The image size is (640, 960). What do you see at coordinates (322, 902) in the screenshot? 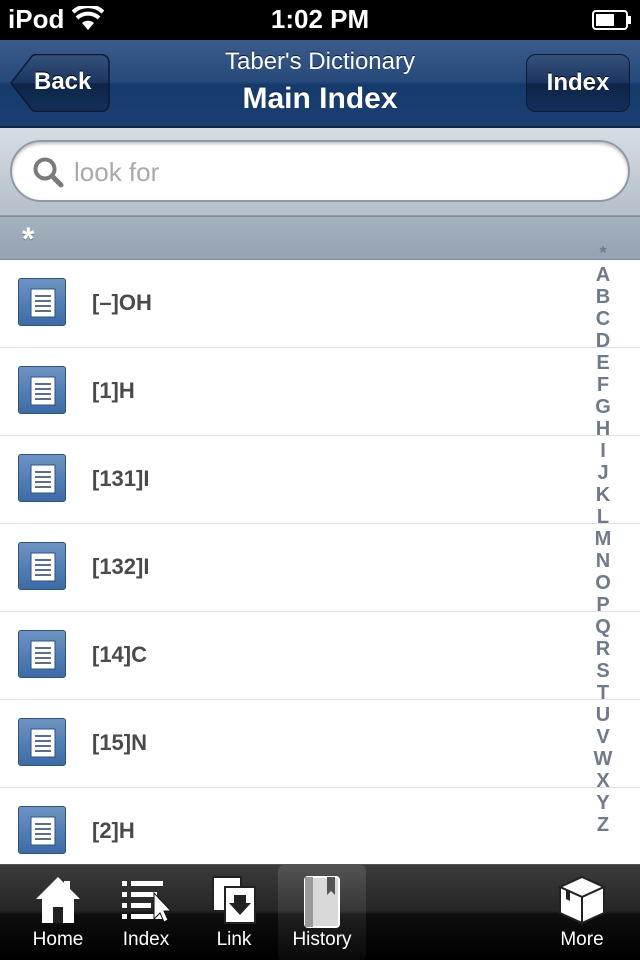
I see `history-book-icon` at bounding box center [322, 902].